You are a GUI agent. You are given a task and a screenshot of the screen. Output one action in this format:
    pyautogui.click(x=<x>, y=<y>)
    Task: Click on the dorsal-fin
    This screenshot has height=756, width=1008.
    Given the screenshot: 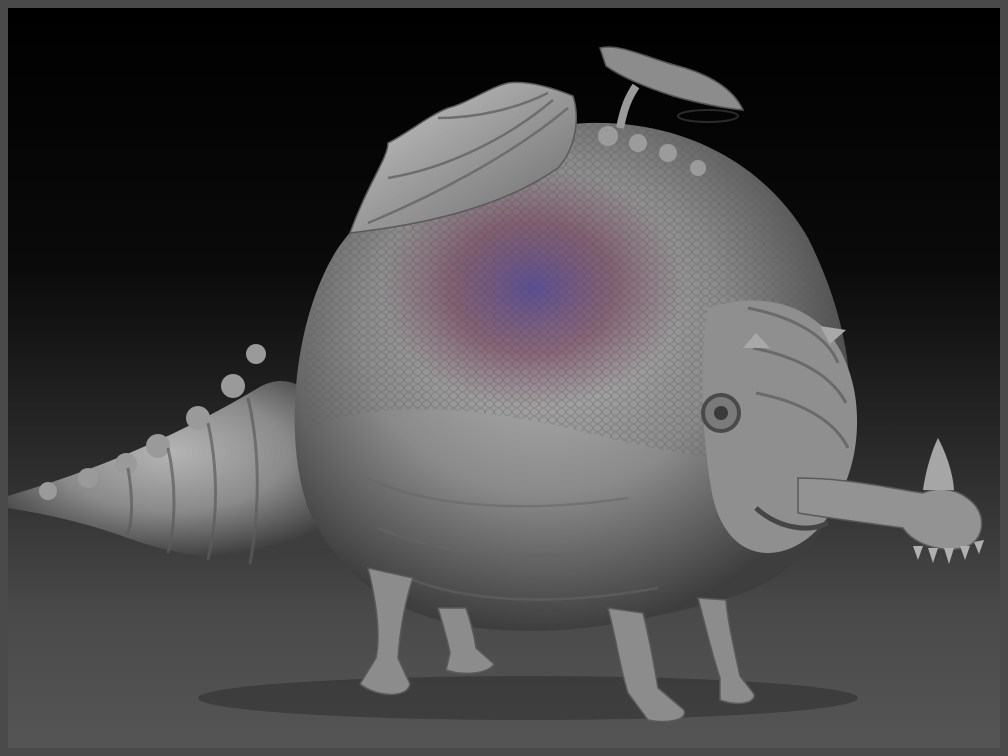 What is the action you would take?
    pyautogui.click(x=672, y=78)
    